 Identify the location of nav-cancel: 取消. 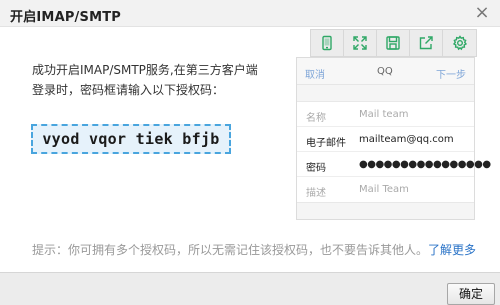
(315, 75).